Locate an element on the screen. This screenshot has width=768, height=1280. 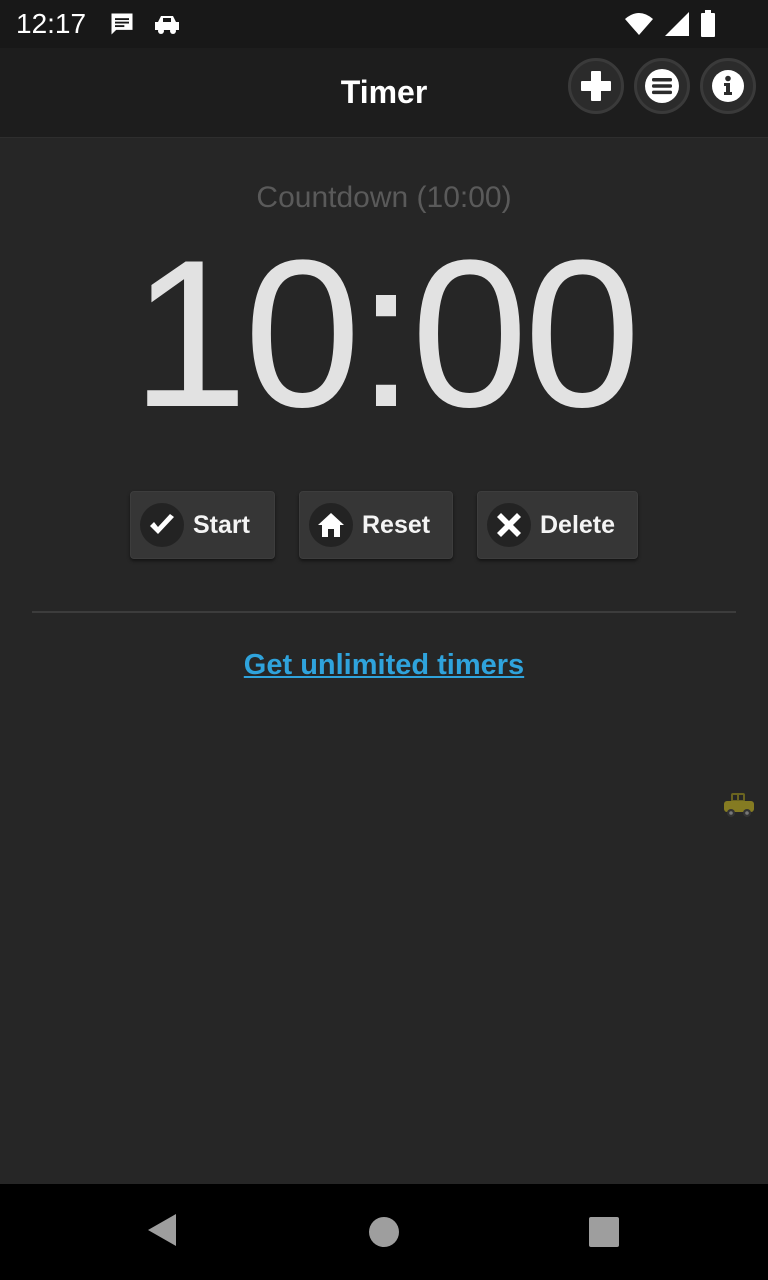
add-icon is located at coordinates (596, 86).